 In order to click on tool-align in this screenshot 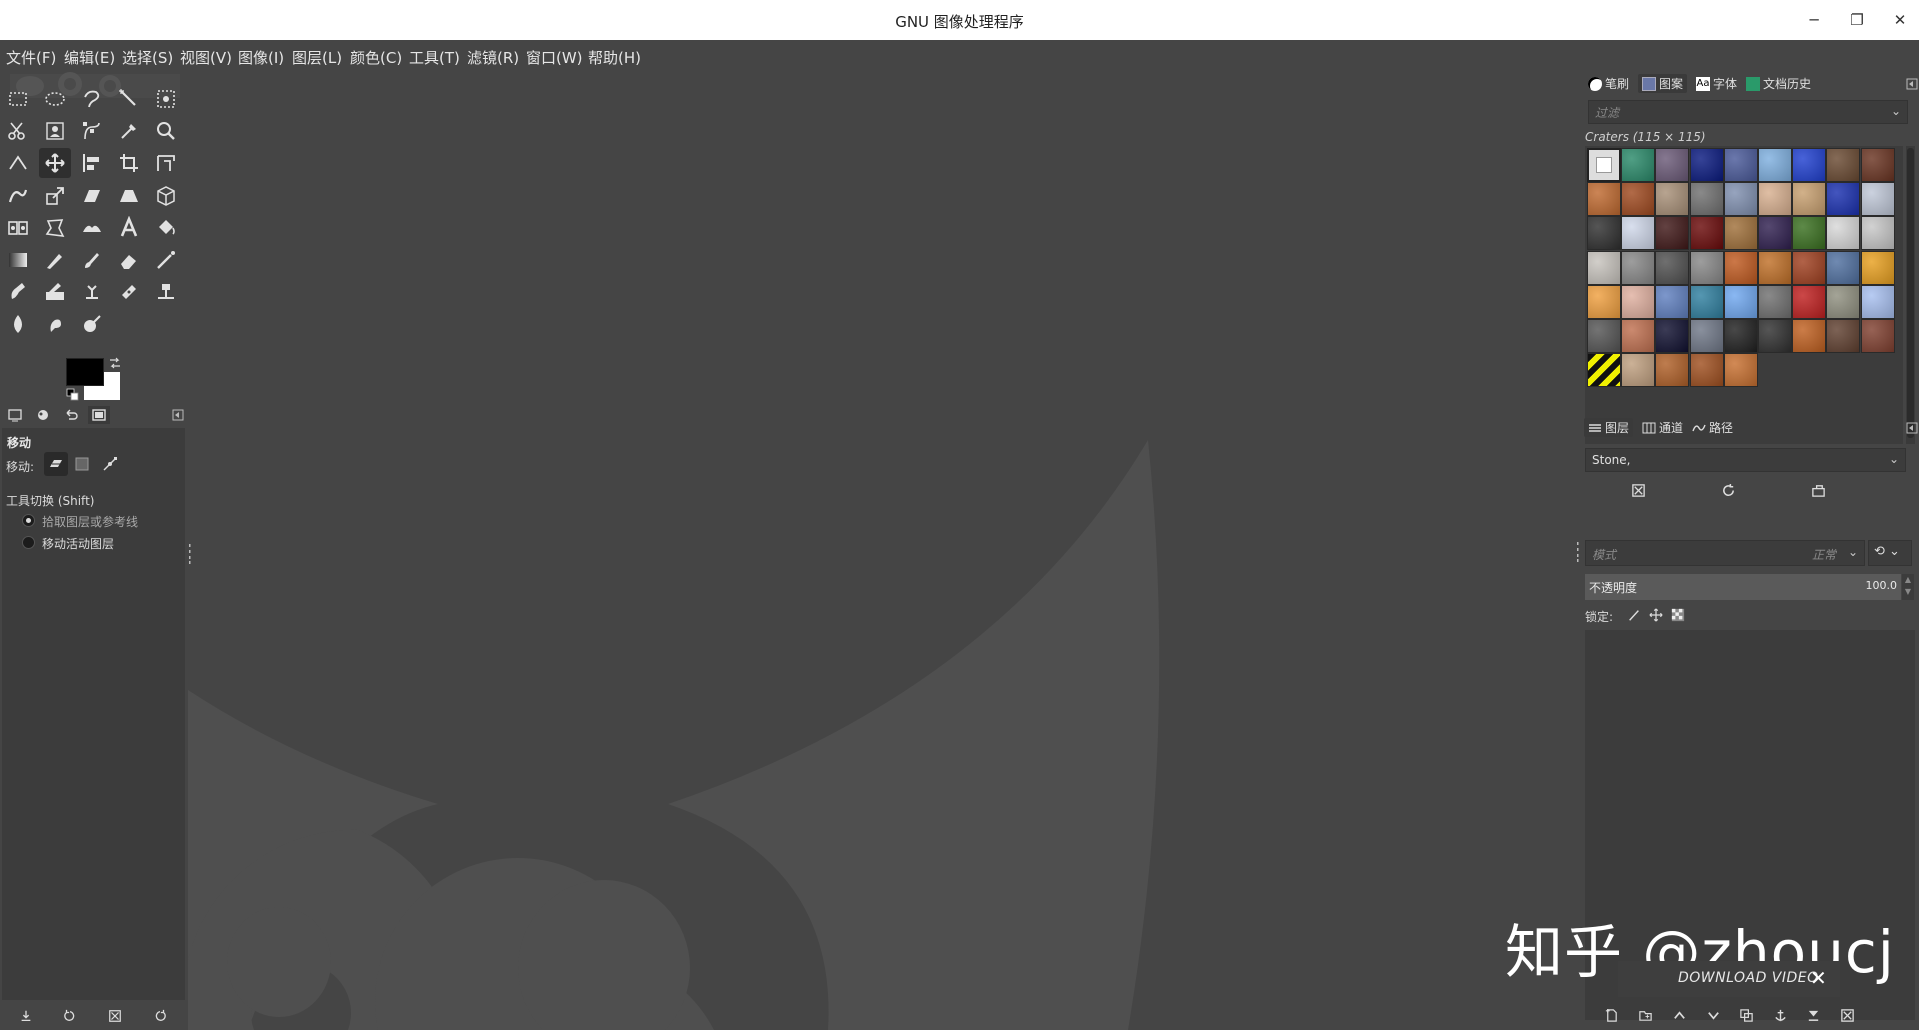, I will do `click(92, 163)`.